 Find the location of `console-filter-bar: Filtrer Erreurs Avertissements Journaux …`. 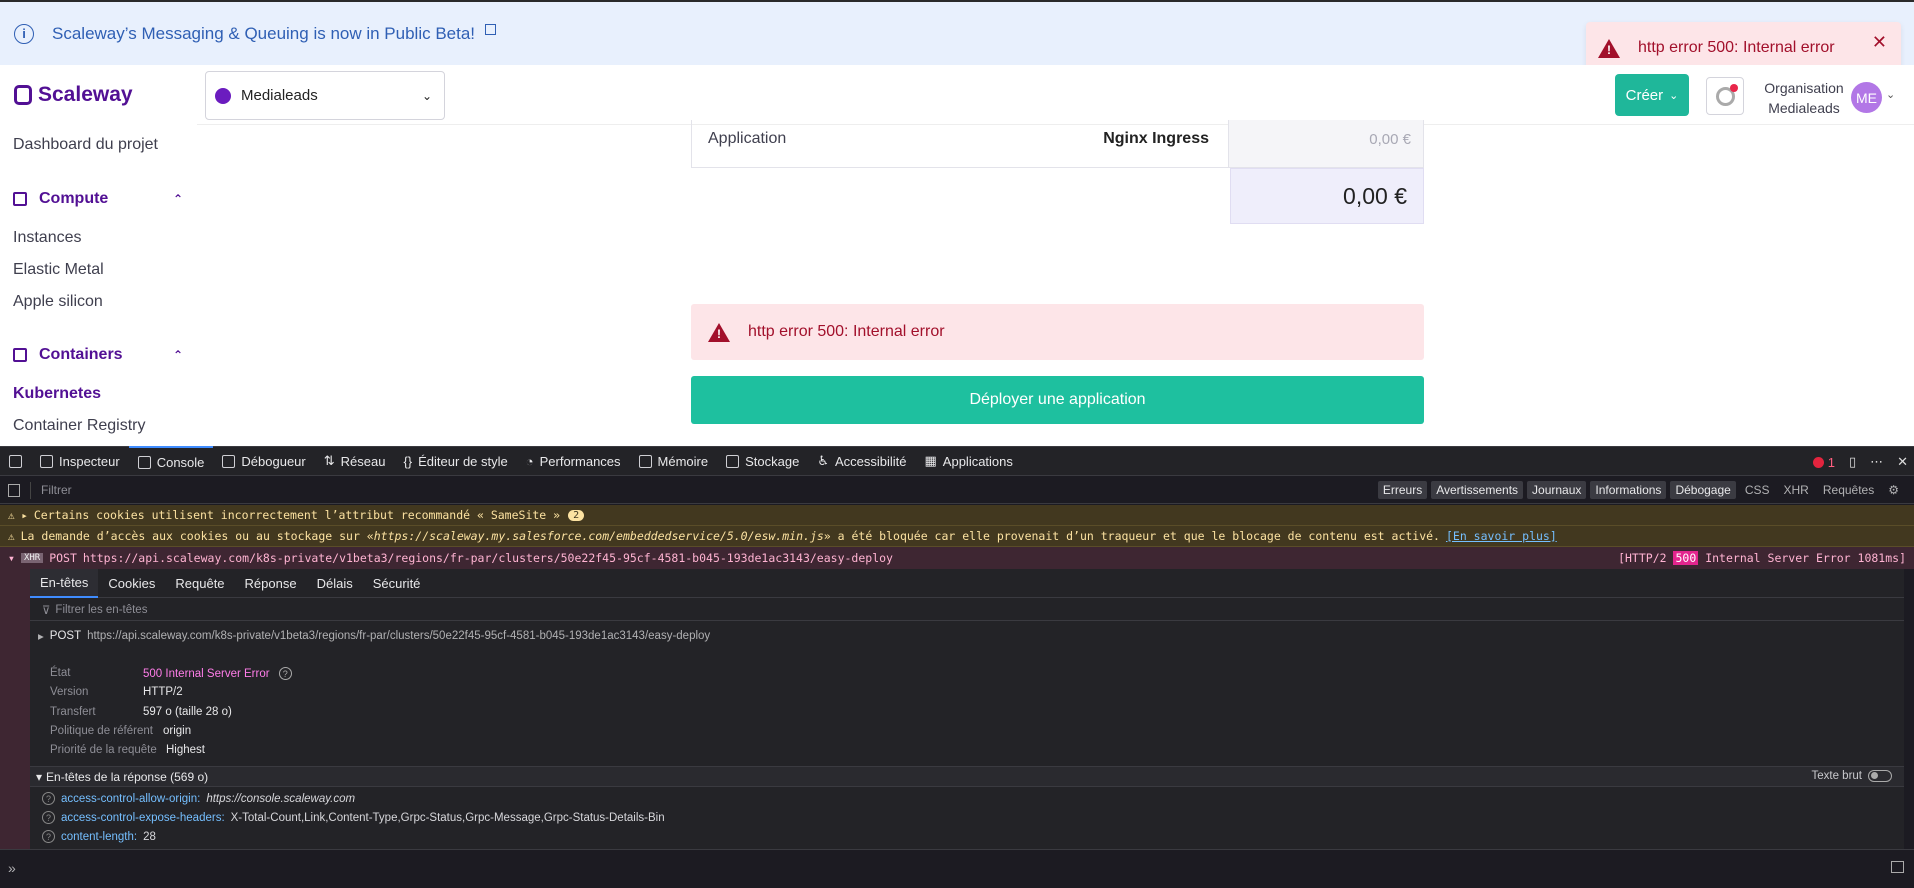

console-filter-bar: Filtrer Erreurs Avertissements Journaux … is located at coordinates (957, 490).